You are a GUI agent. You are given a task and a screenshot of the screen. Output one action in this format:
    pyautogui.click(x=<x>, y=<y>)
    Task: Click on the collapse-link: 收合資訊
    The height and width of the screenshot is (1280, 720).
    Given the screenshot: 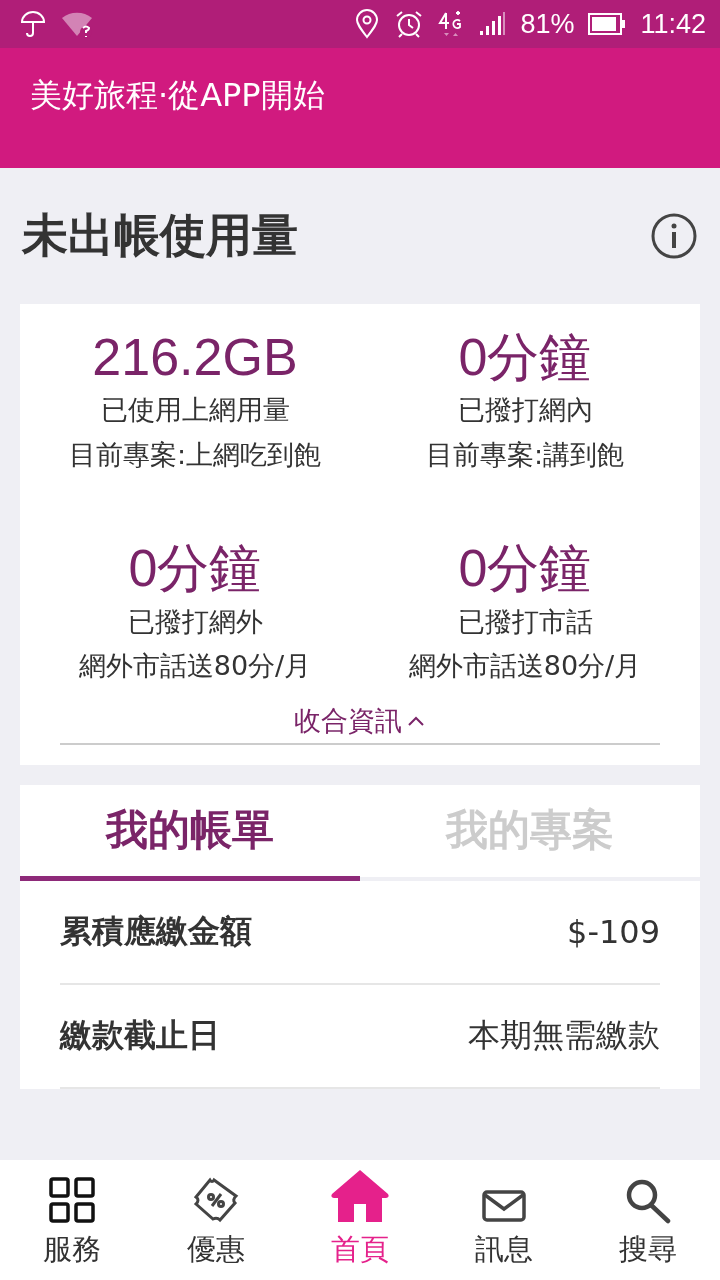 What is the action you would take?
    pyautogui.click(x=360, y=723)
    